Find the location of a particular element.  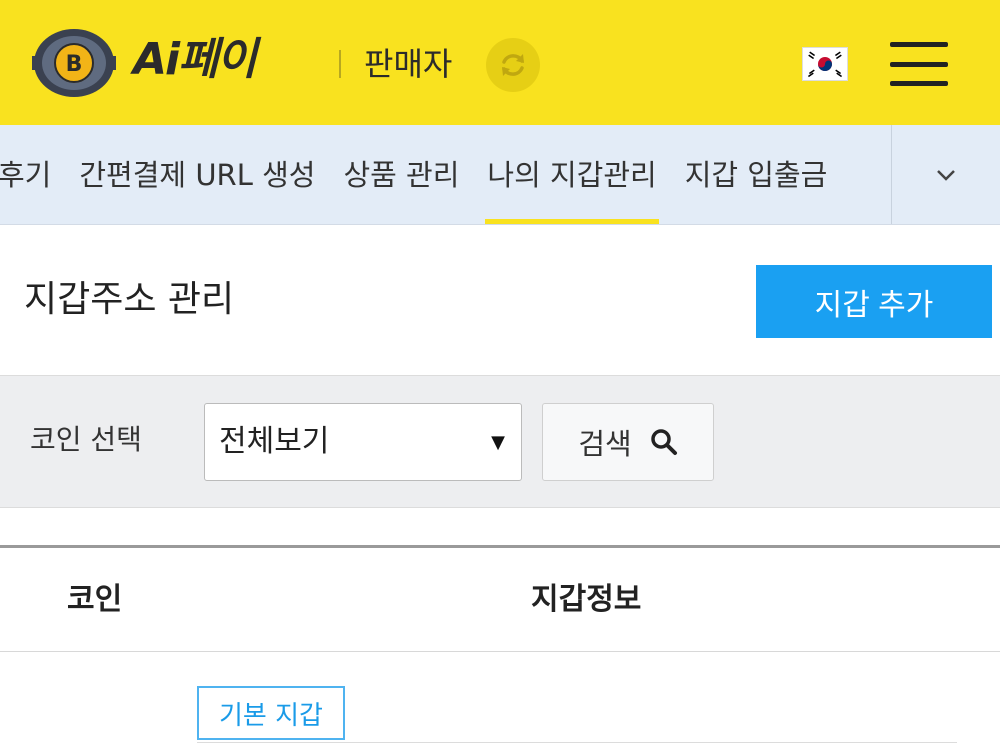

column-header-coin: 코인 is located at coordinates (95, 599).